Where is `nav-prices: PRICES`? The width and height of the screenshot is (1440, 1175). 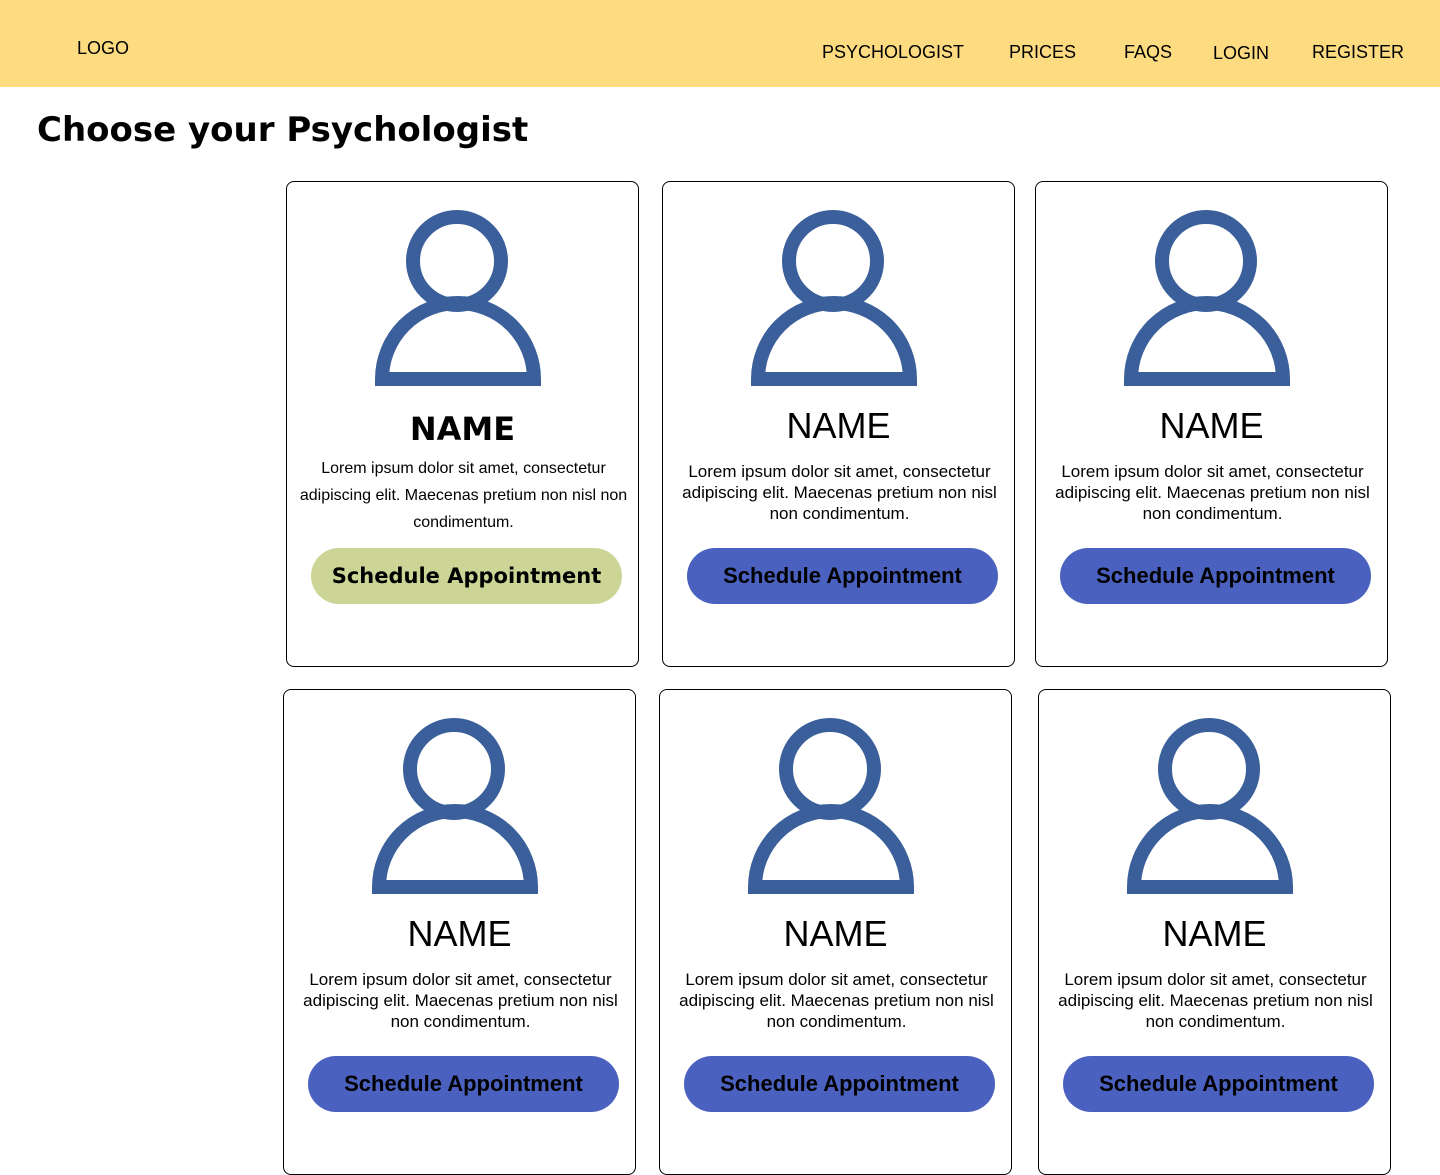 nav-prices: PRICES is located at coordinates (1042, 52).